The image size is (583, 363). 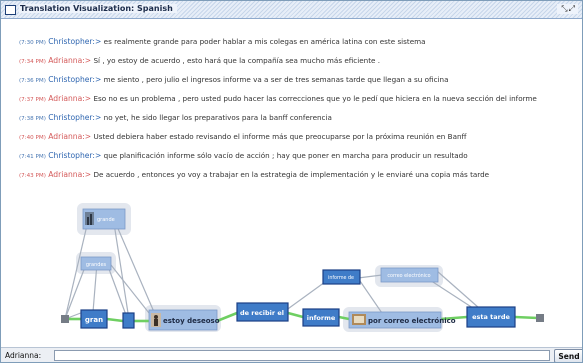 What do you see at coordinates (32, 62) in the screenshot?
I see `message-time: (7:34 PM)` at bounding box center [32, 62].